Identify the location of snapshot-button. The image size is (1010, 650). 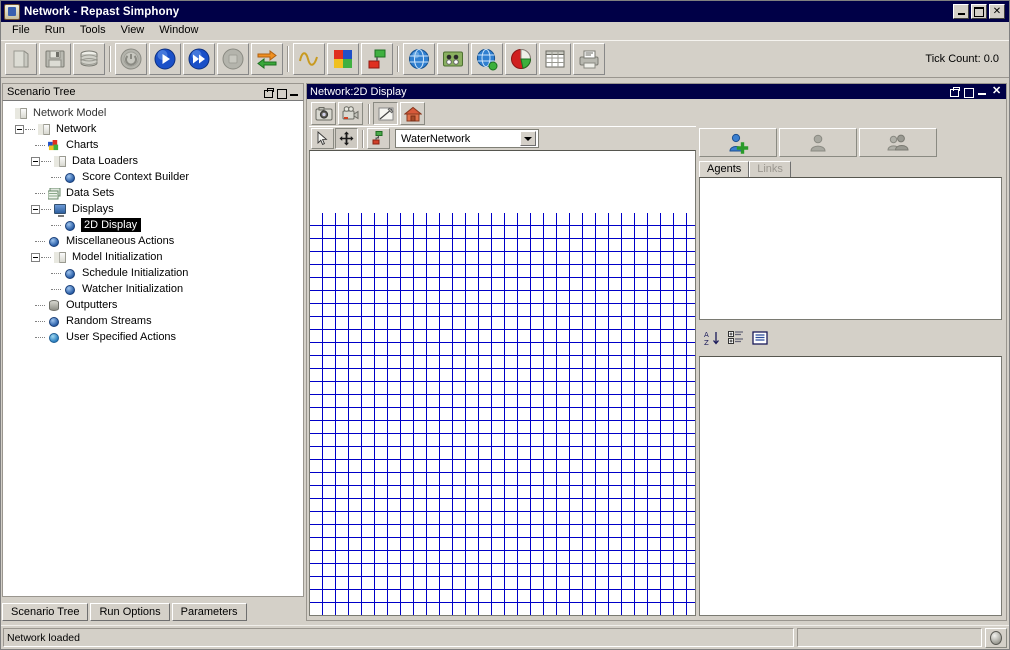
(323, 113).